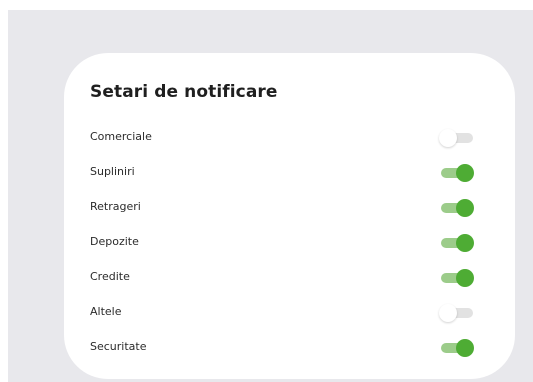  I want to click on setting-label: Supliniri, so click(112, 171).